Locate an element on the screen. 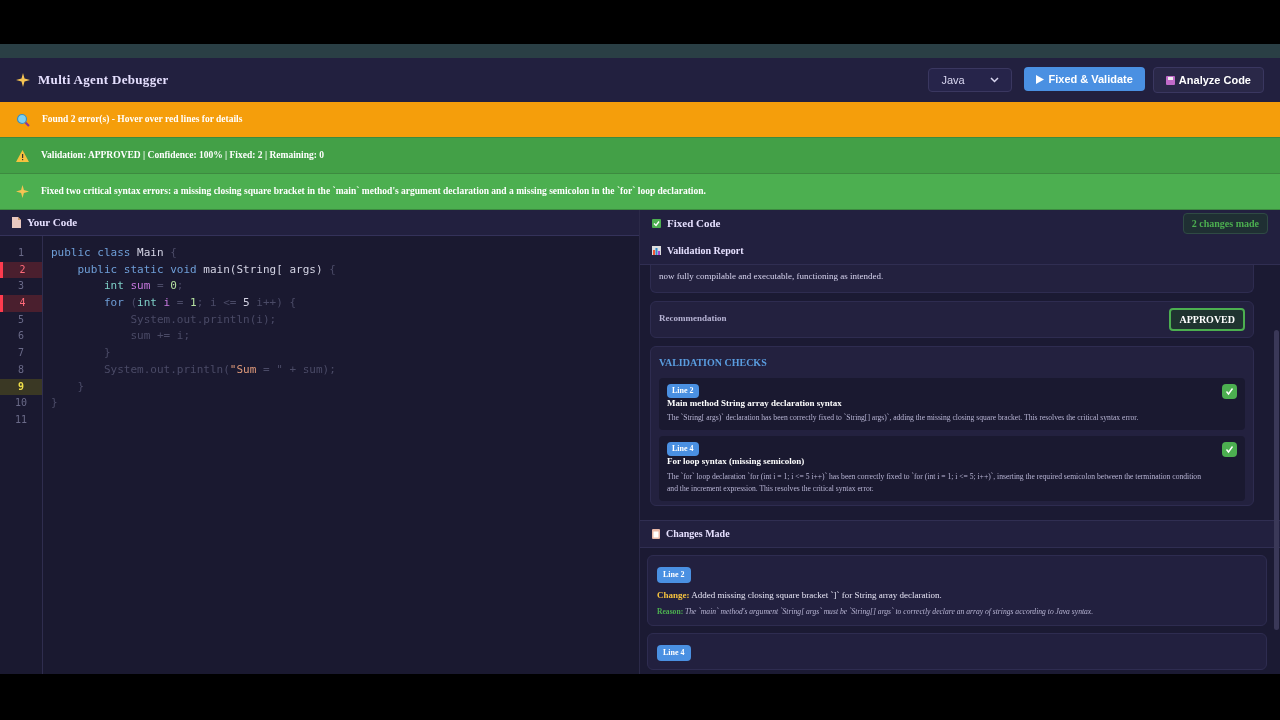  check-title: For loop syntax (missing semicolon) is located at coordinates (736, 461).